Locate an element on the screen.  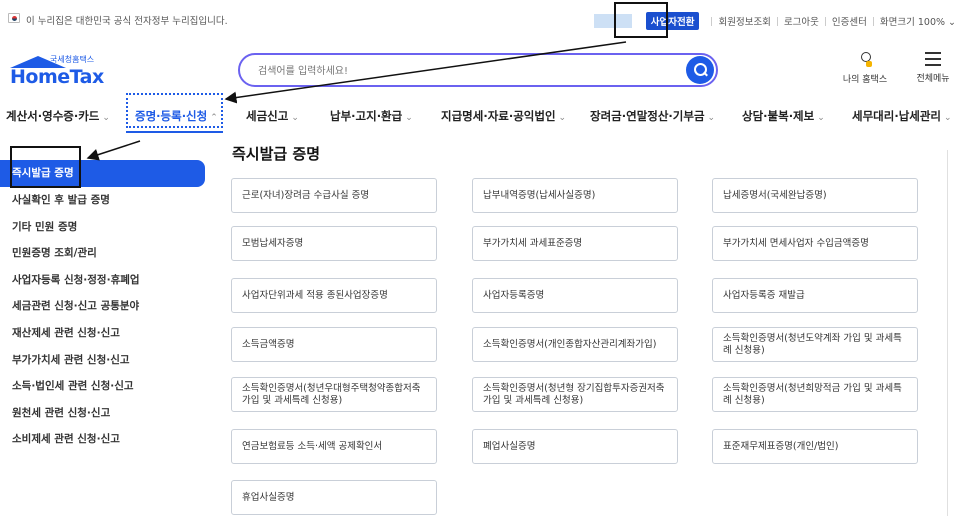
user-icon is located at coordinates (865, 60).